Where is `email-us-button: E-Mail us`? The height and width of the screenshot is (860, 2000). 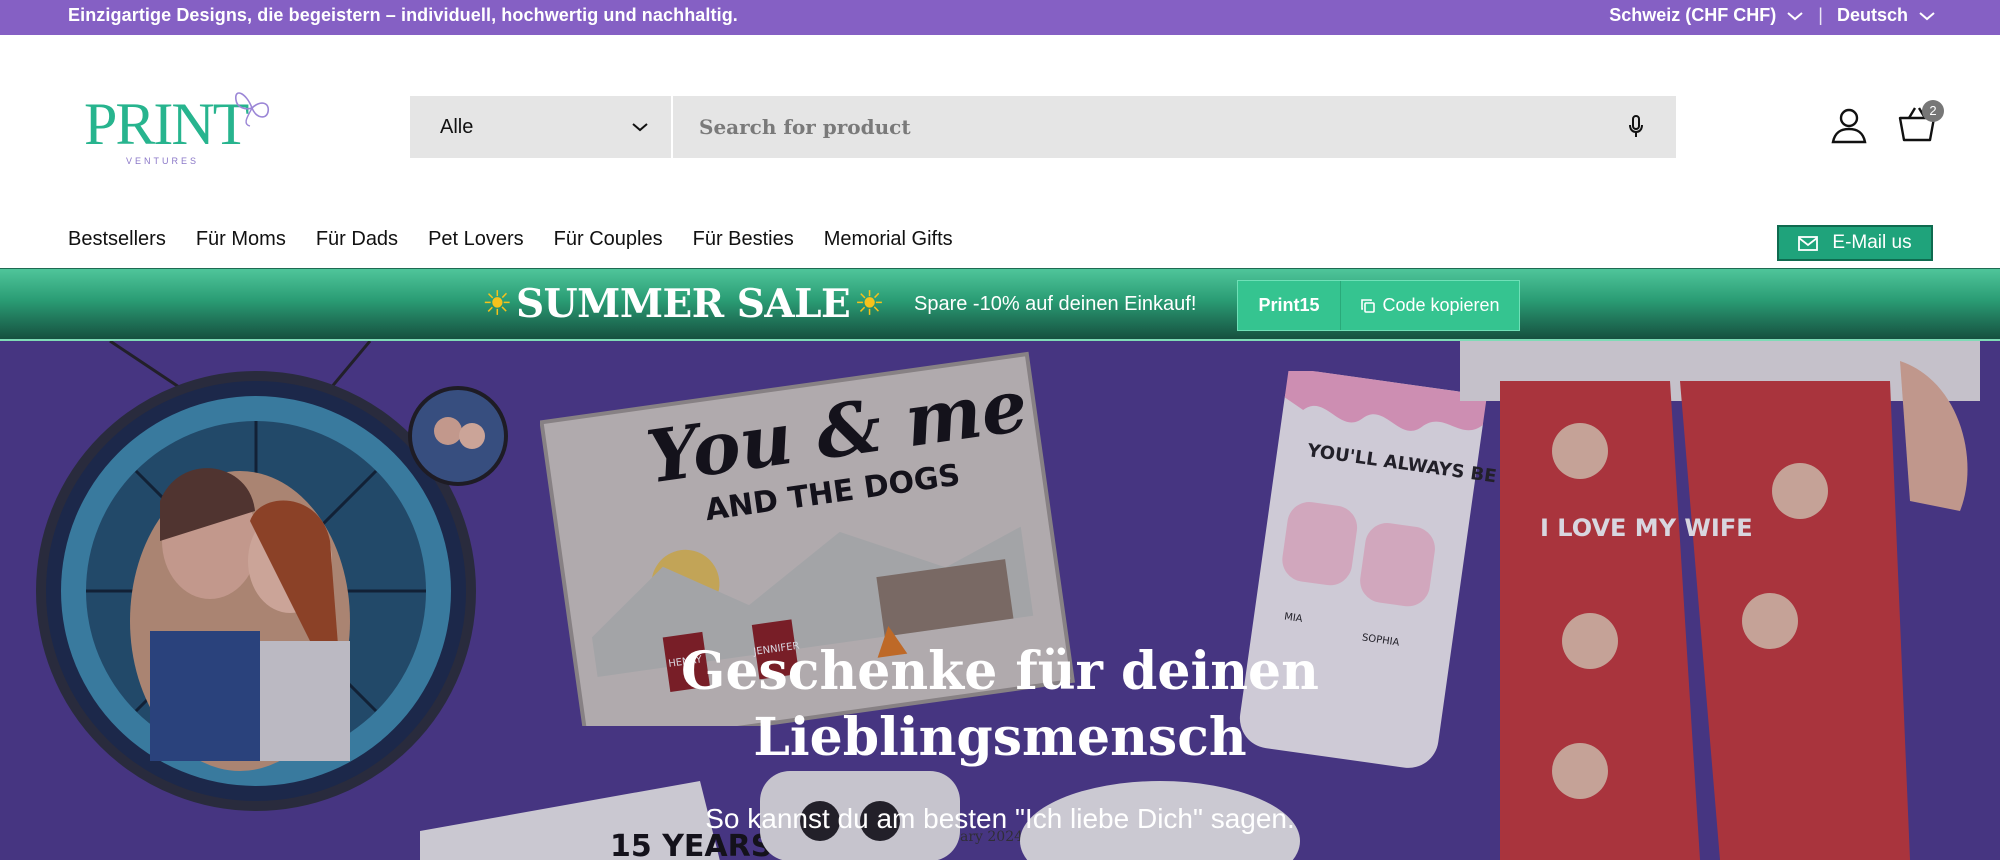
email-us-button: E-Mail us is located at coordinates (1855, 243).